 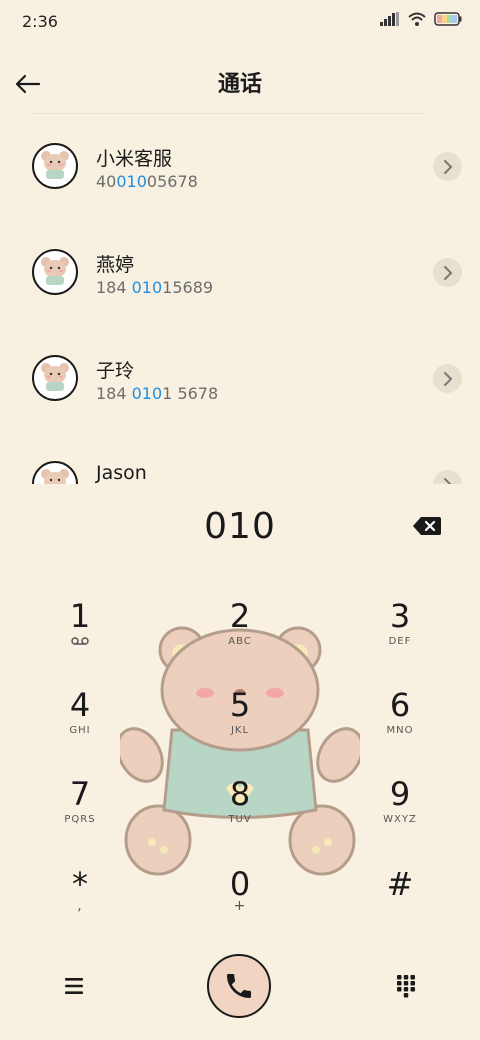 I want to click on key-5: 5 JKL, so click(x=240, y=727).